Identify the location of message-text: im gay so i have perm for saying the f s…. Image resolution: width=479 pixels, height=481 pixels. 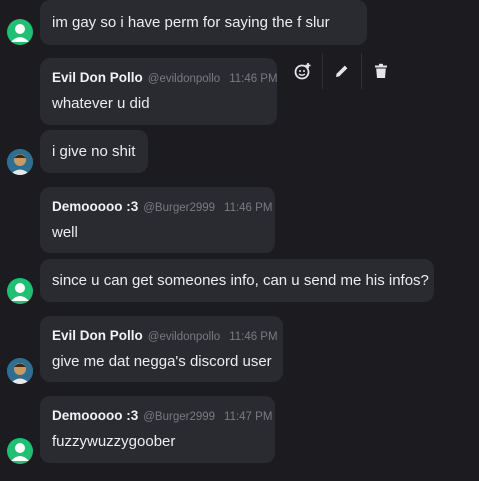
(191, 22).